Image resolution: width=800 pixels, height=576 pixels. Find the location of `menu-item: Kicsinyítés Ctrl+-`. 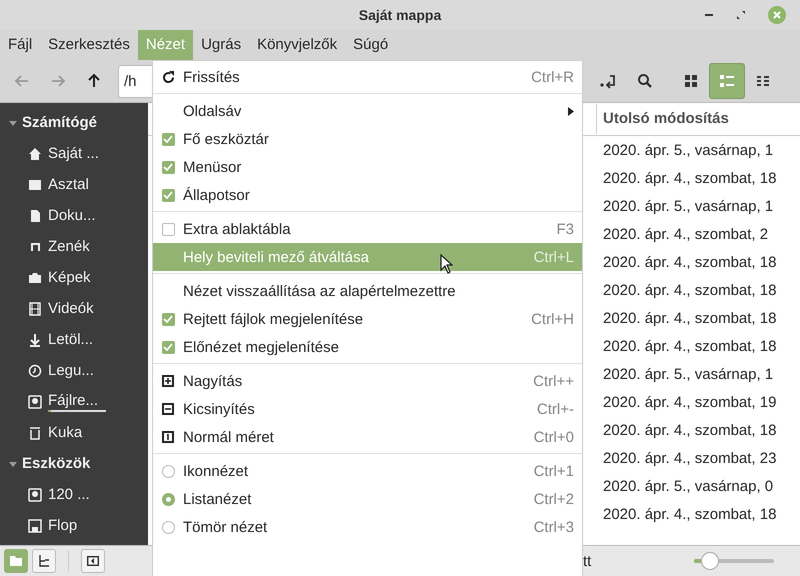

menu-item: Kicsinyítés Ctrl+- is located at coordinates (367, 409).